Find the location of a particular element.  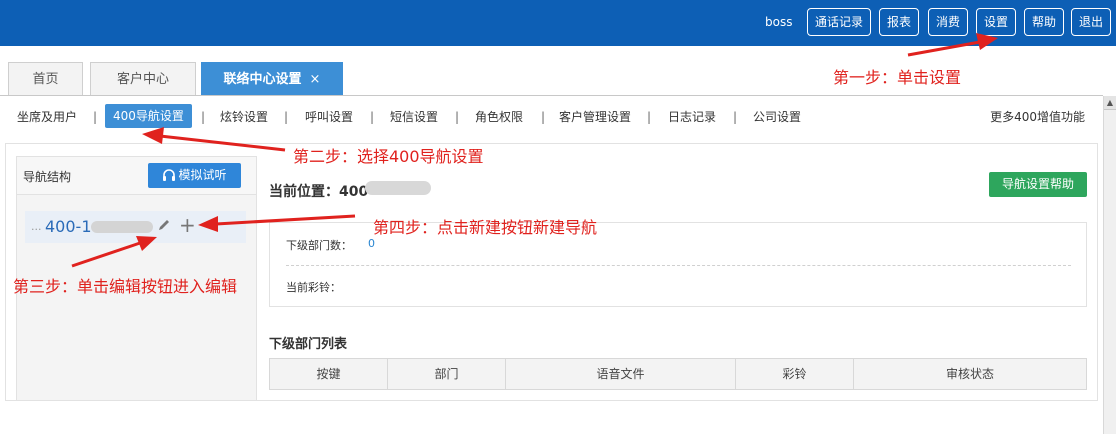

subnav-sms-settings: 短信设置 is located at coordinates (414, 117).